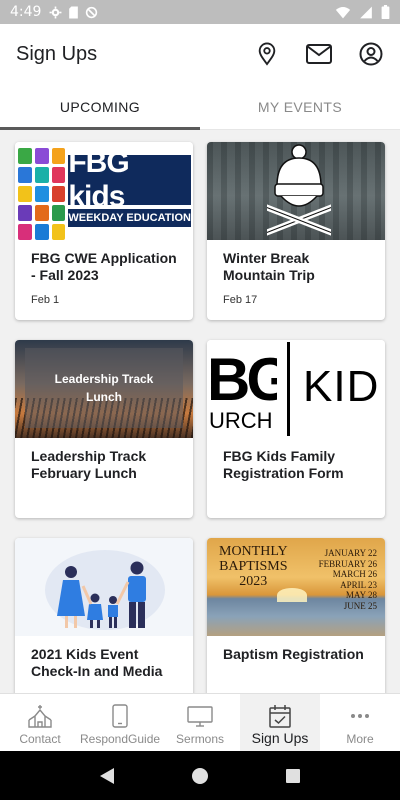  What do you see at coordinates (92, 12) in the screenshot?
I see `data-saver-icon` at bounding box center [92, 12].